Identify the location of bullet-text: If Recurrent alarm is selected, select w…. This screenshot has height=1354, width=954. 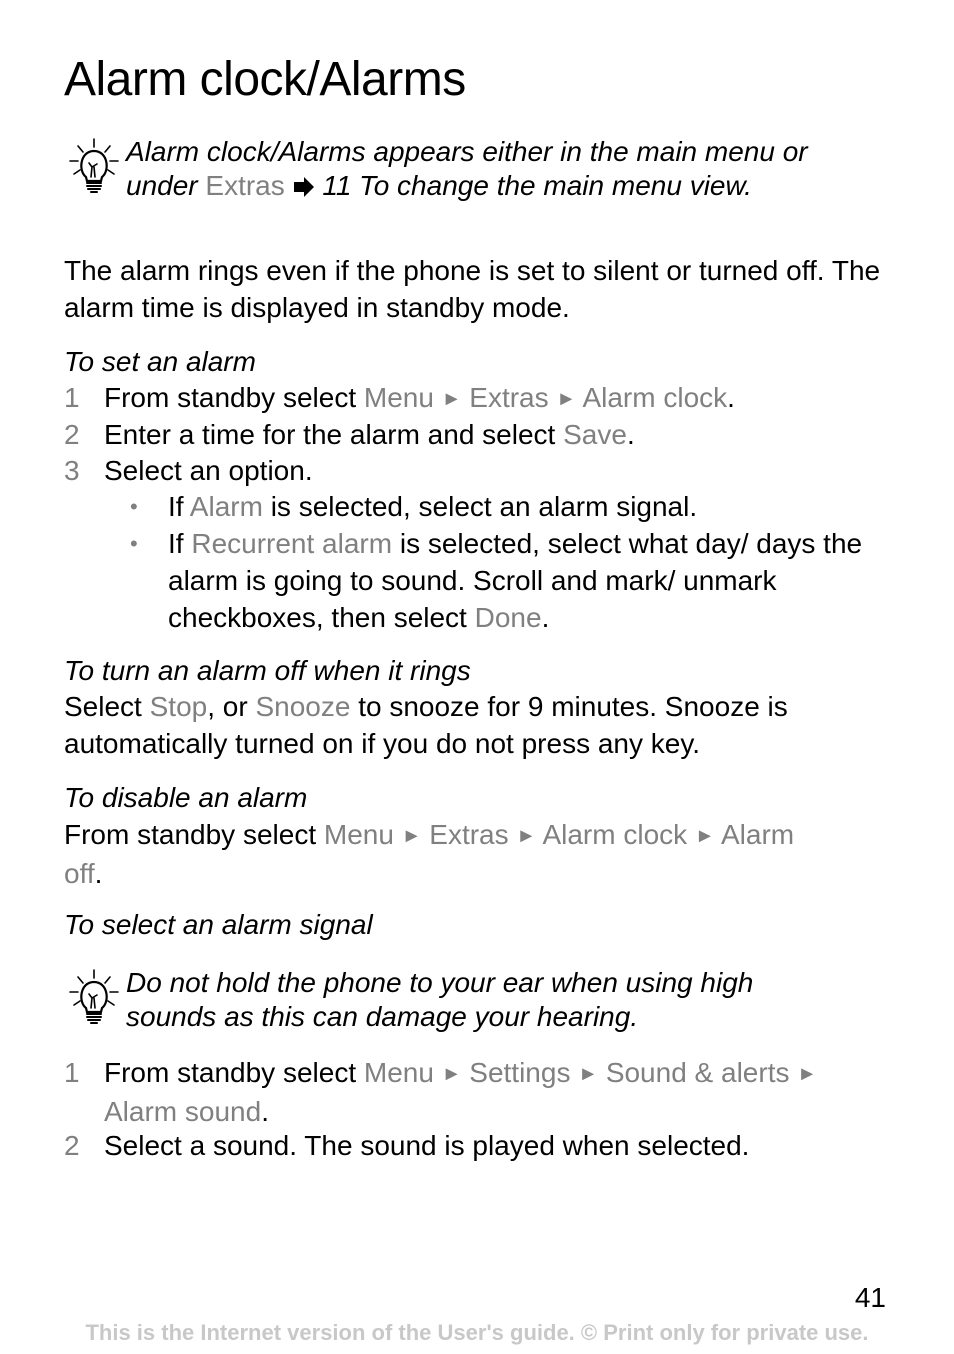
(515, 580).